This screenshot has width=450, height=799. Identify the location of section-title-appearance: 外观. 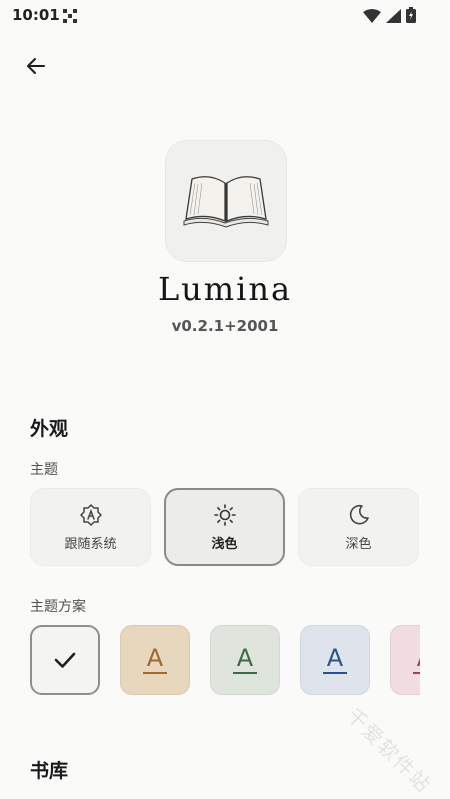
(49, 429).